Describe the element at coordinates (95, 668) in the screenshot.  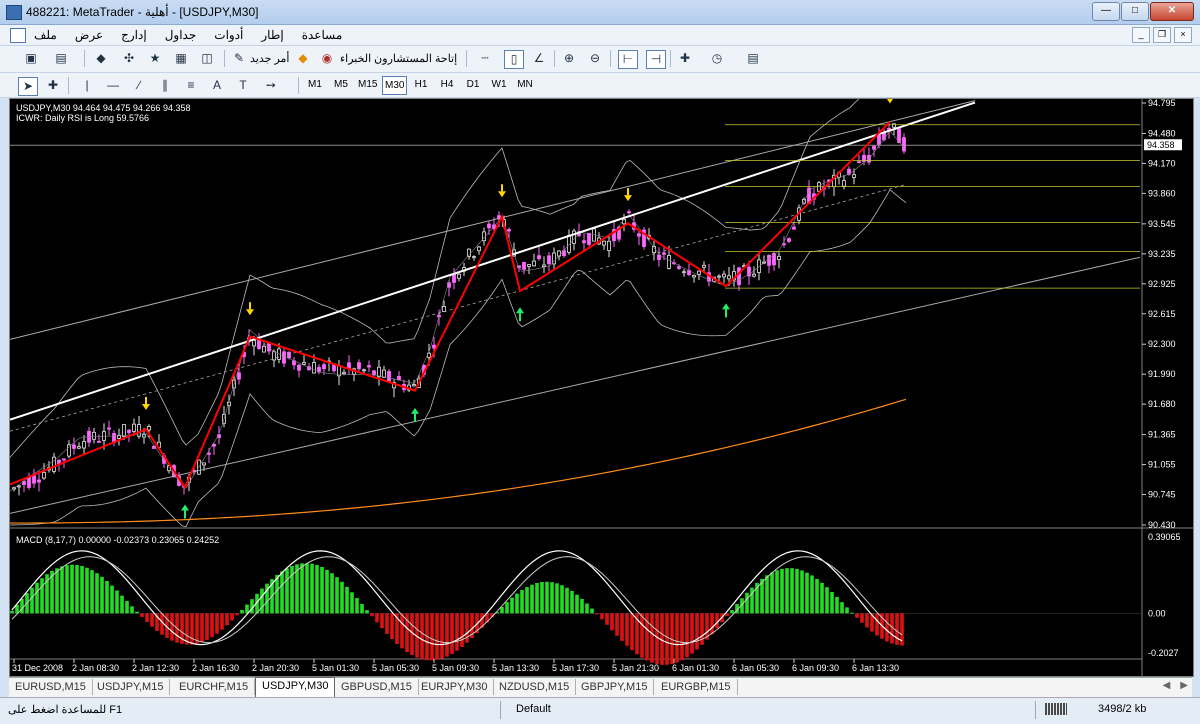
I see `time-label: 2 Jan 08:30` at that location.